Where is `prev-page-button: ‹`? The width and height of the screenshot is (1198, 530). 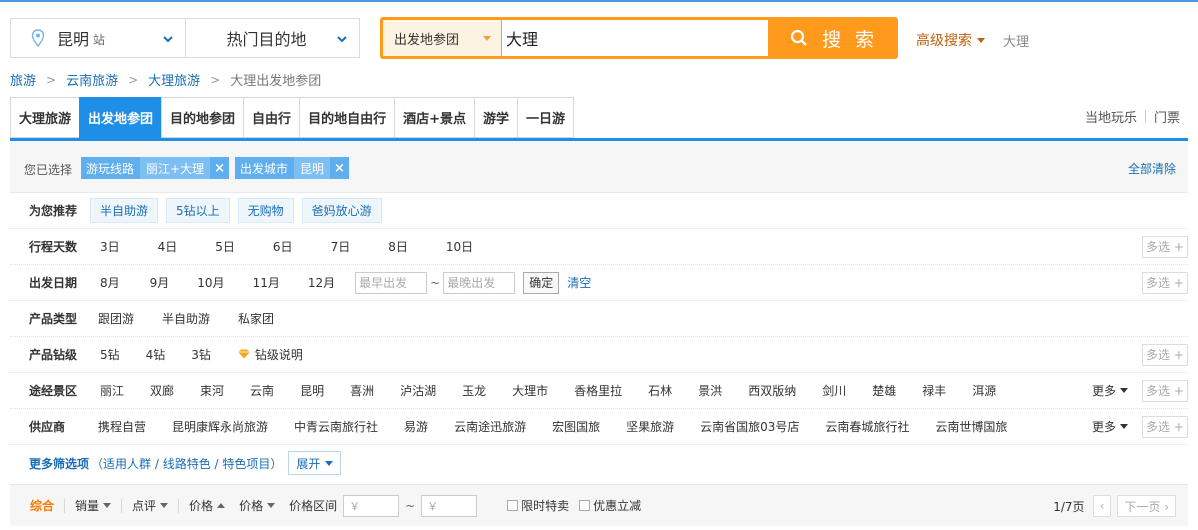
prev-page-button: ‹ is located at coordinates (1102, 506).